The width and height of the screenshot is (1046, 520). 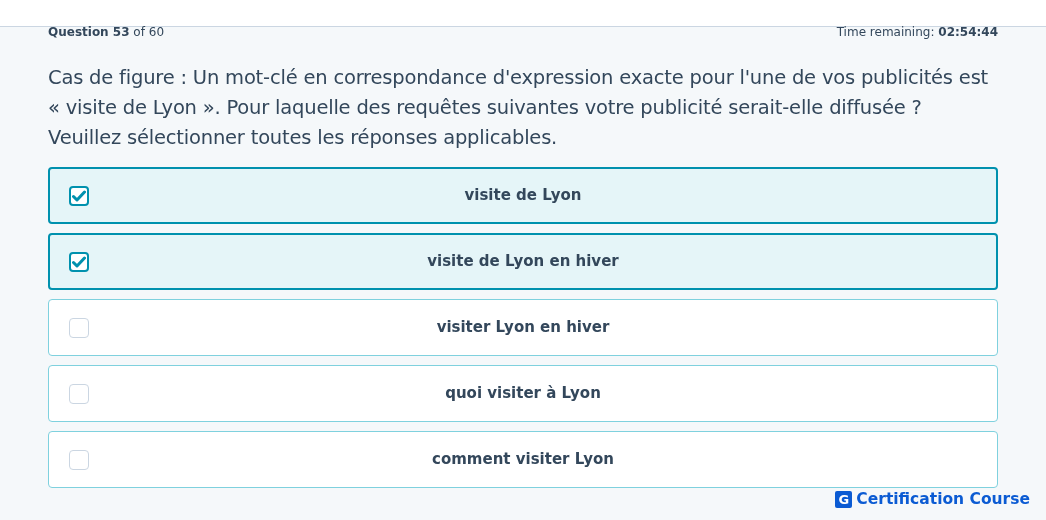 What do you see at coordinates (519, 108) in the screenshot?
I see `question-text: Cas de figure : Un mot-clé en correspondance d'expression exacte pour l'une de vos publicités est « visite de Lyon ». Pour laquelle des requêtes suivantes votre publicité serait-elle diffusée ? Veuillez sélectionner toutes les réponses applicables.` at bounding box center [519, 108].